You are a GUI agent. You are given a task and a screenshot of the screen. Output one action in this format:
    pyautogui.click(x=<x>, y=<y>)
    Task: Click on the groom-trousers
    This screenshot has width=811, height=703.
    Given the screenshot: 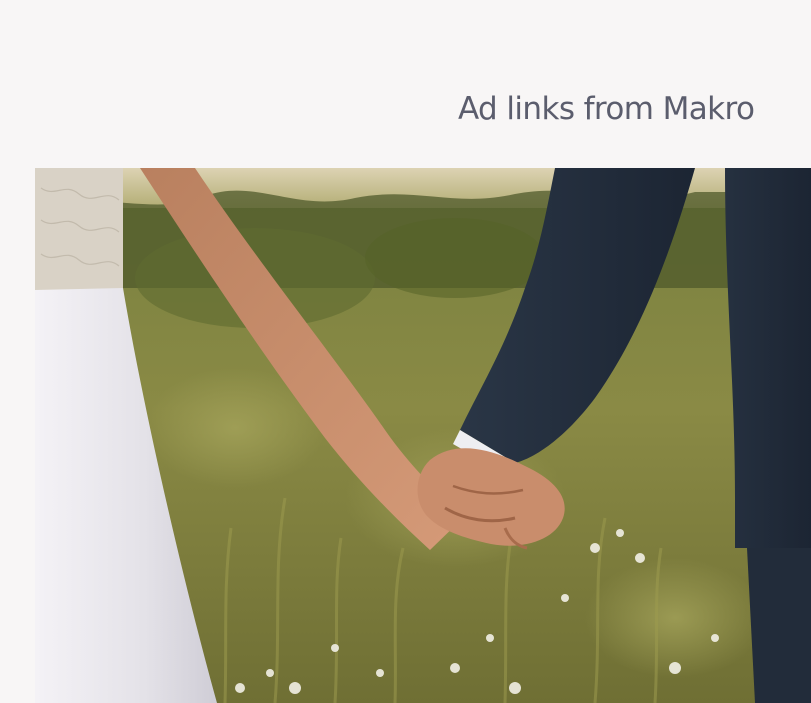 What is the action you would take?
    pyautogui.click(x=779, y=625)
    